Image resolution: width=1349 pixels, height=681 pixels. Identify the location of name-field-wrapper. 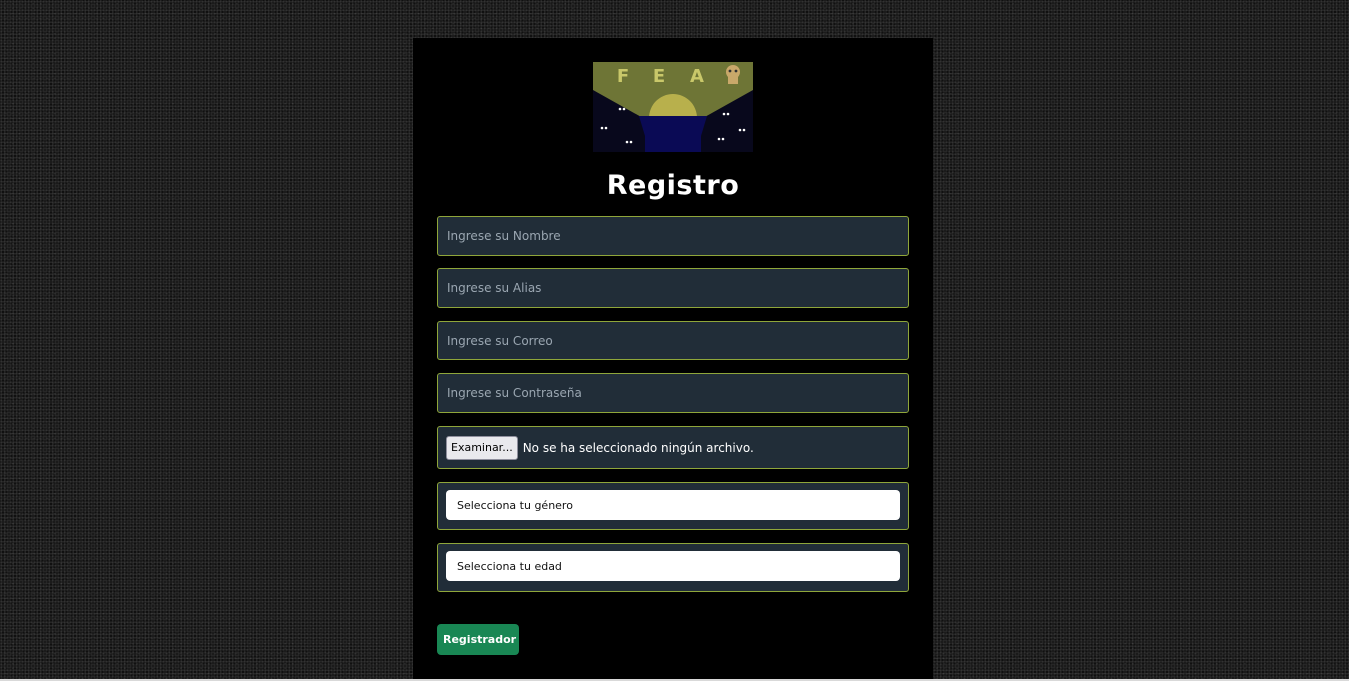
(673, 236).